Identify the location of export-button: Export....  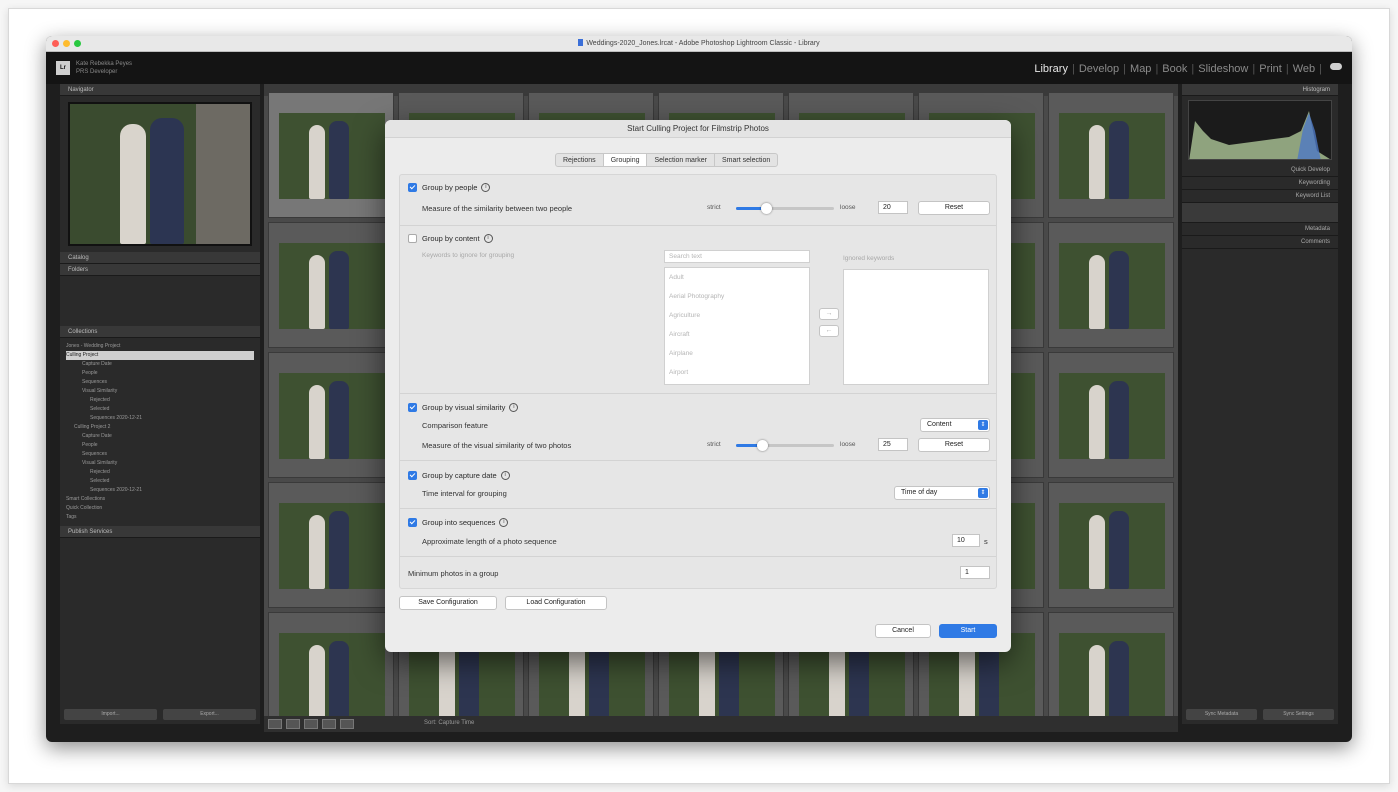
(209, 714).